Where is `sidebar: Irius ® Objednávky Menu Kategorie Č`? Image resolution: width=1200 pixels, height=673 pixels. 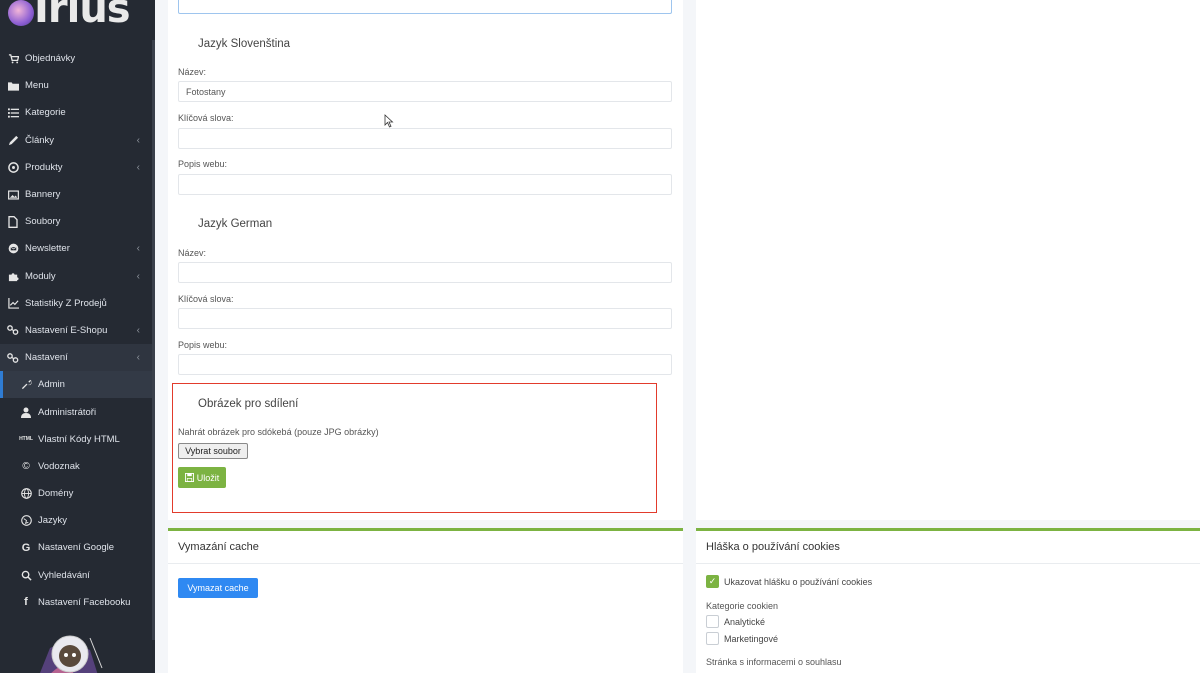
sidebar: Irius ® Objednávky Menu Kategorie Č is located at coordinates (77, 336).